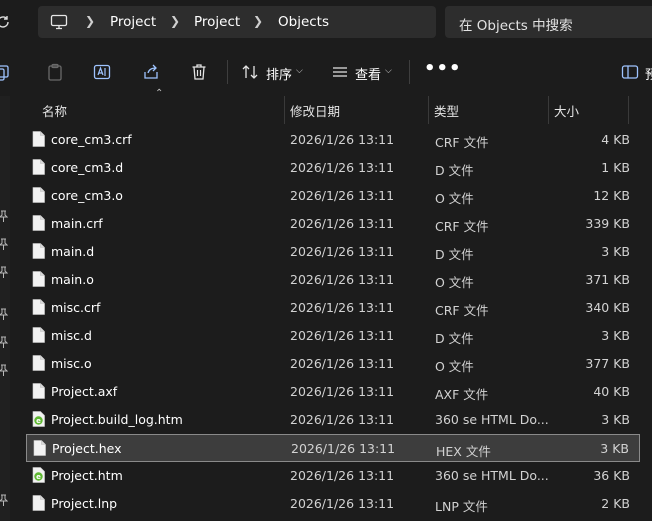 Image resolution: width=652 pixels, height=521 pixels. What do you see at coordinates (333, 224) in the screenshot?
I see `file-row: main.crf 2026/1/26 13:11 CRF 文件 339 KB` at bounding box center [333, 224].